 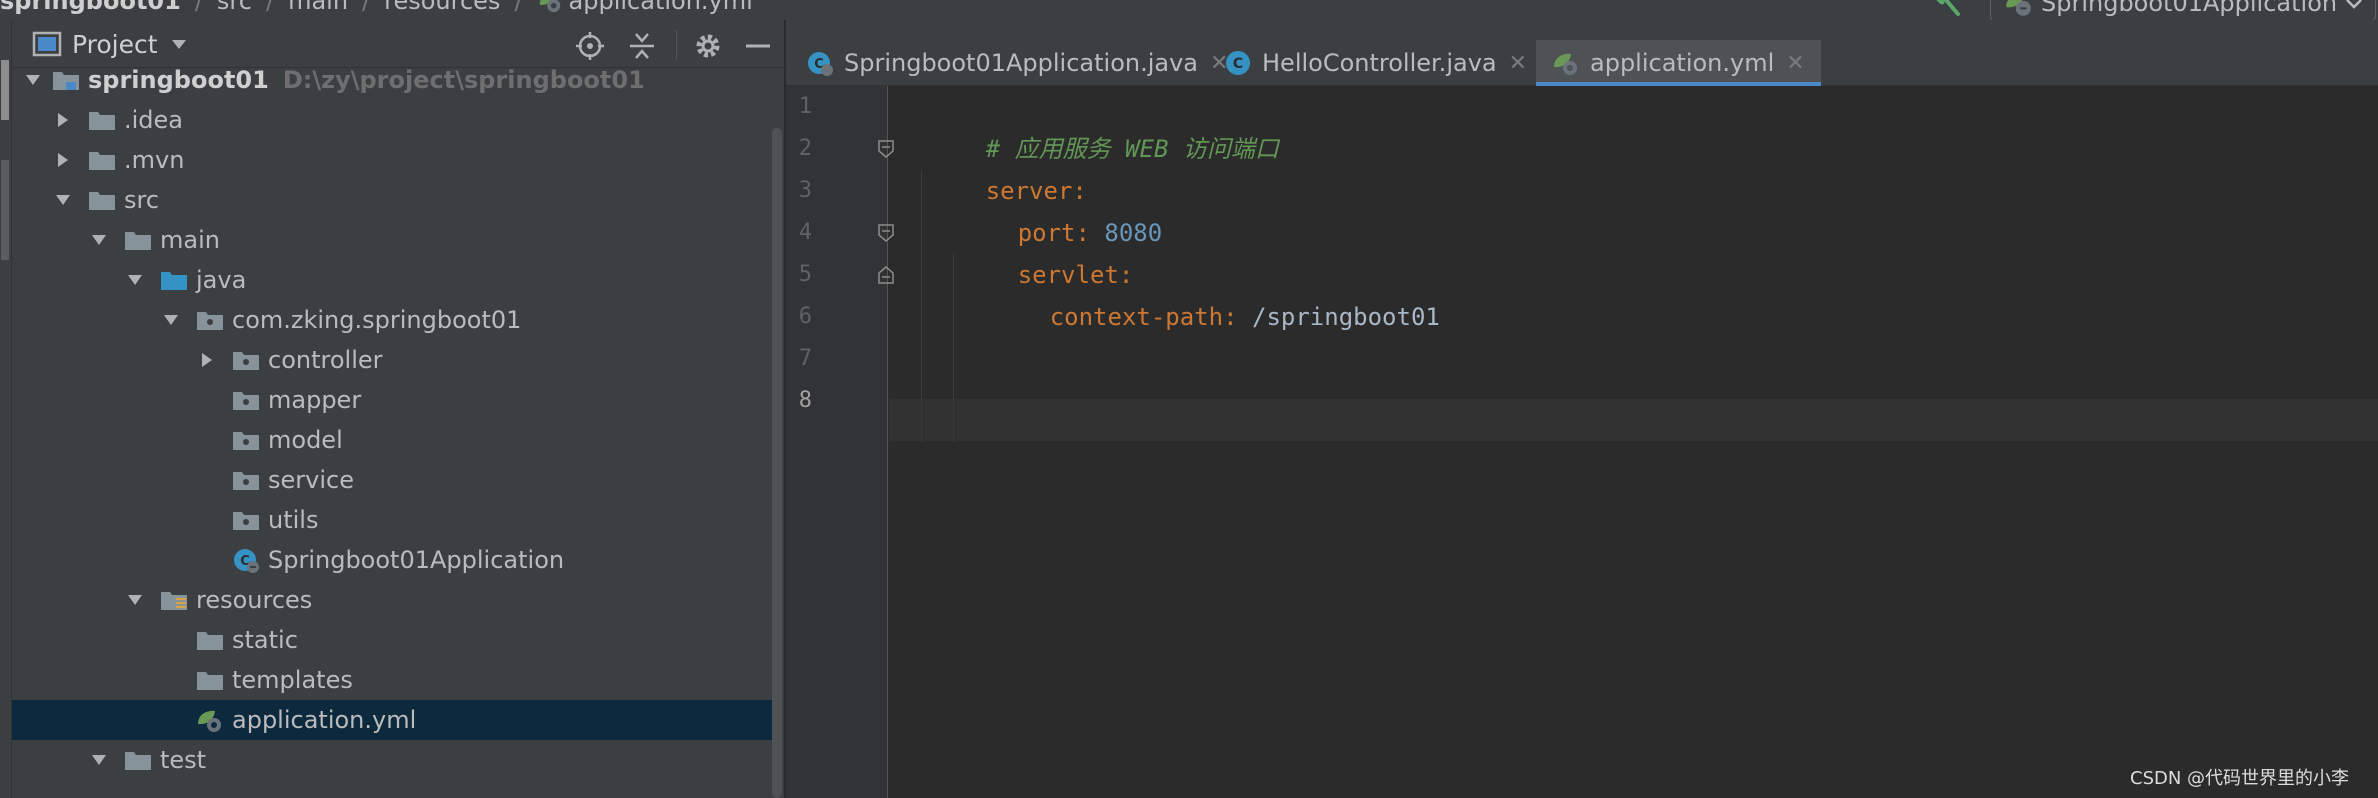 What do you see at coordinates (1633, 420) in the screenshot?
I see `current-line-highlight` at bounding box center [1633, 420].